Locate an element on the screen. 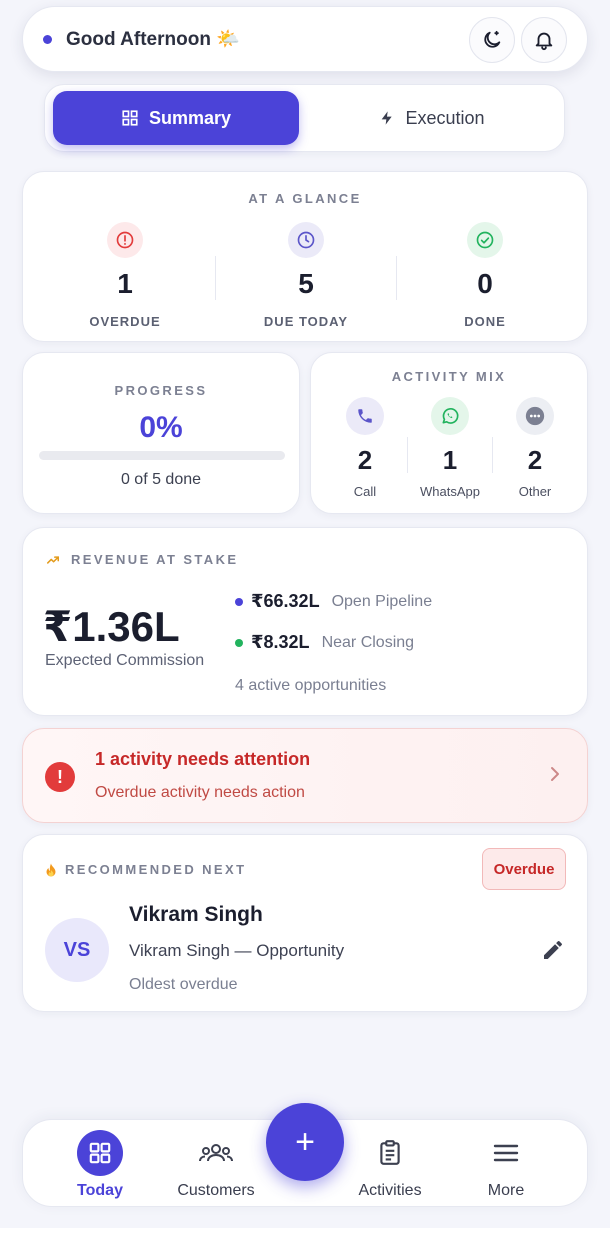 Image resolution: width=610 pixels, height=1236 pixels. open-pipeline-line: ₹66.32L Open Pipeline is located at coordinates (333, 601).